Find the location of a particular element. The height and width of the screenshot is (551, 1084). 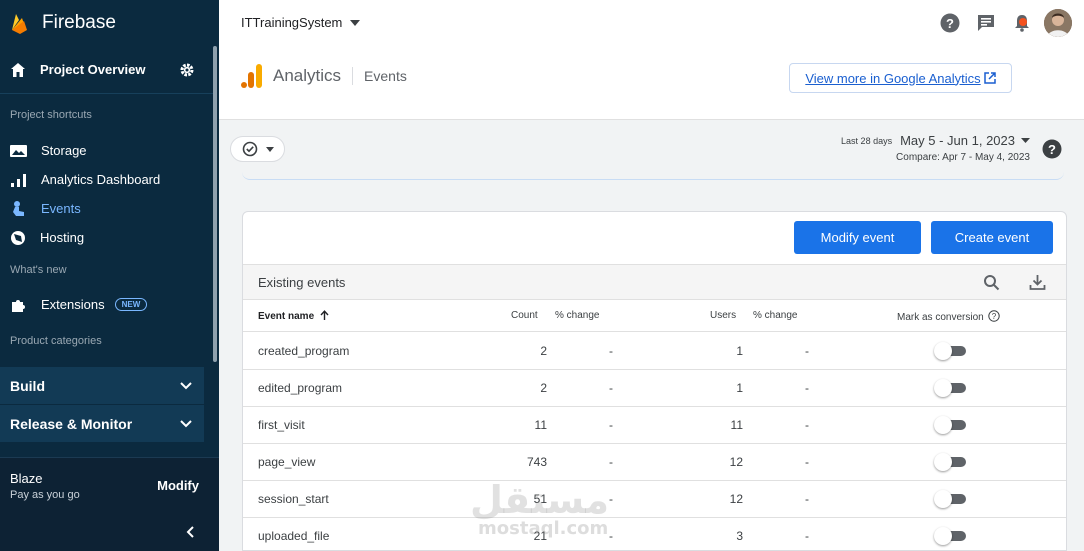

sidebar-item-label: Storage is located at coordinates (64, 150).